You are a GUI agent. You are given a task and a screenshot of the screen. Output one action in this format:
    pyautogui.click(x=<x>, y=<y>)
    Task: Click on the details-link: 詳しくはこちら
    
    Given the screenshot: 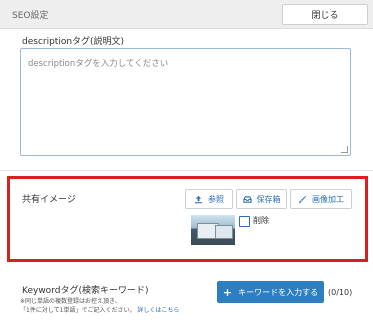 What is the action you would take?
    pyautogui.click(x=158, y=310)
    